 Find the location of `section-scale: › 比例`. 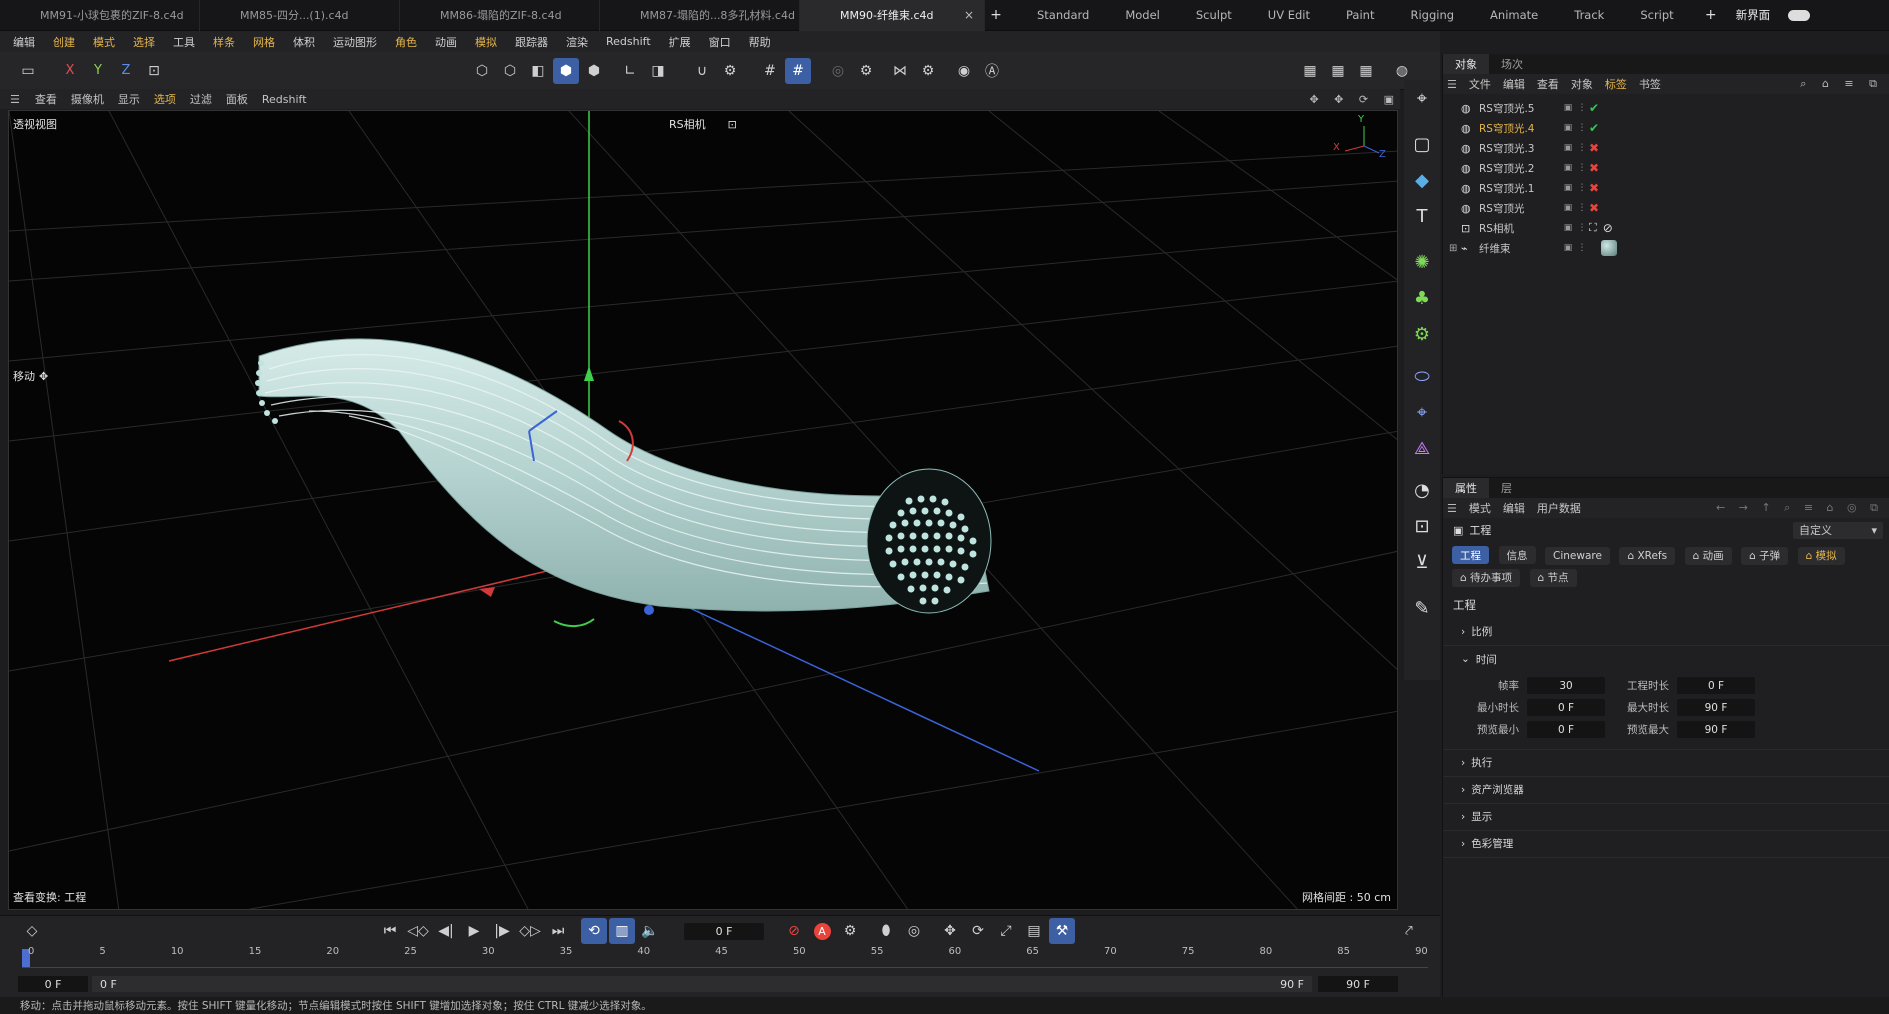

section-scale: › 比例 is located at coordinates (1666, 632).